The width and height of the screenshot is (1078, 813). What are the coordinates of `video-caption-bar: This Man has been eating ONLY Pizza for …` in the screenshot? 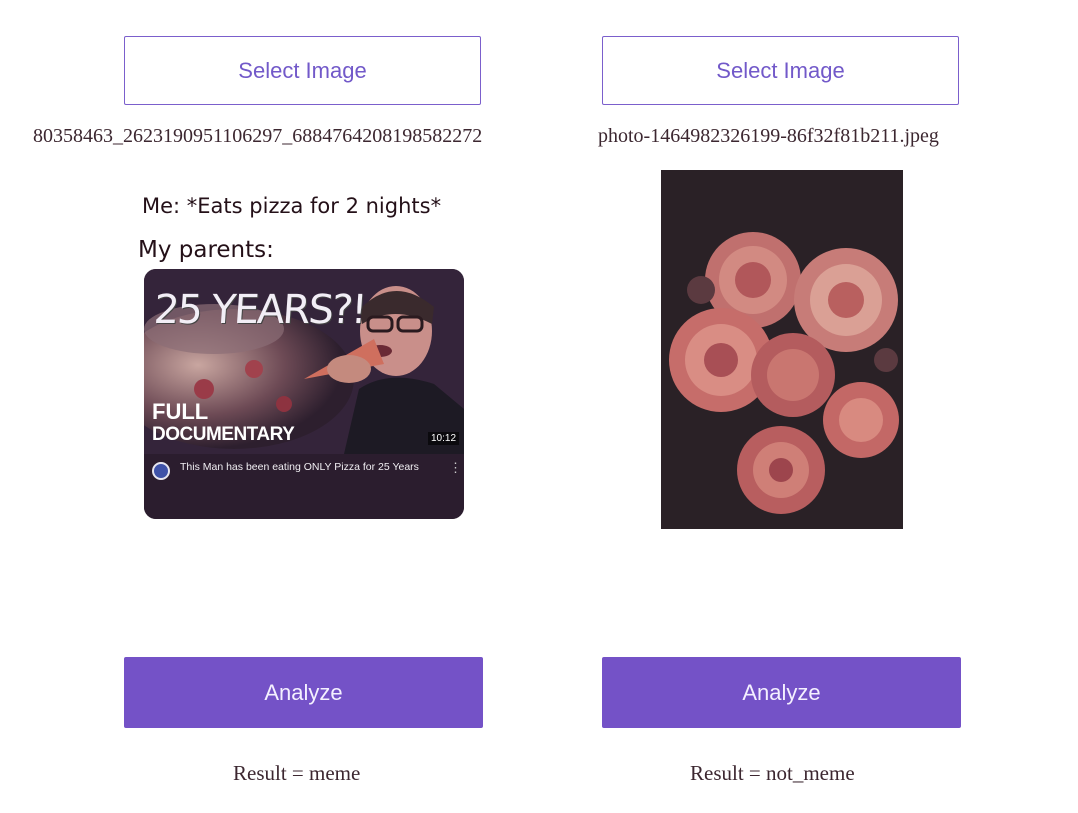 It's located at (304, 486).